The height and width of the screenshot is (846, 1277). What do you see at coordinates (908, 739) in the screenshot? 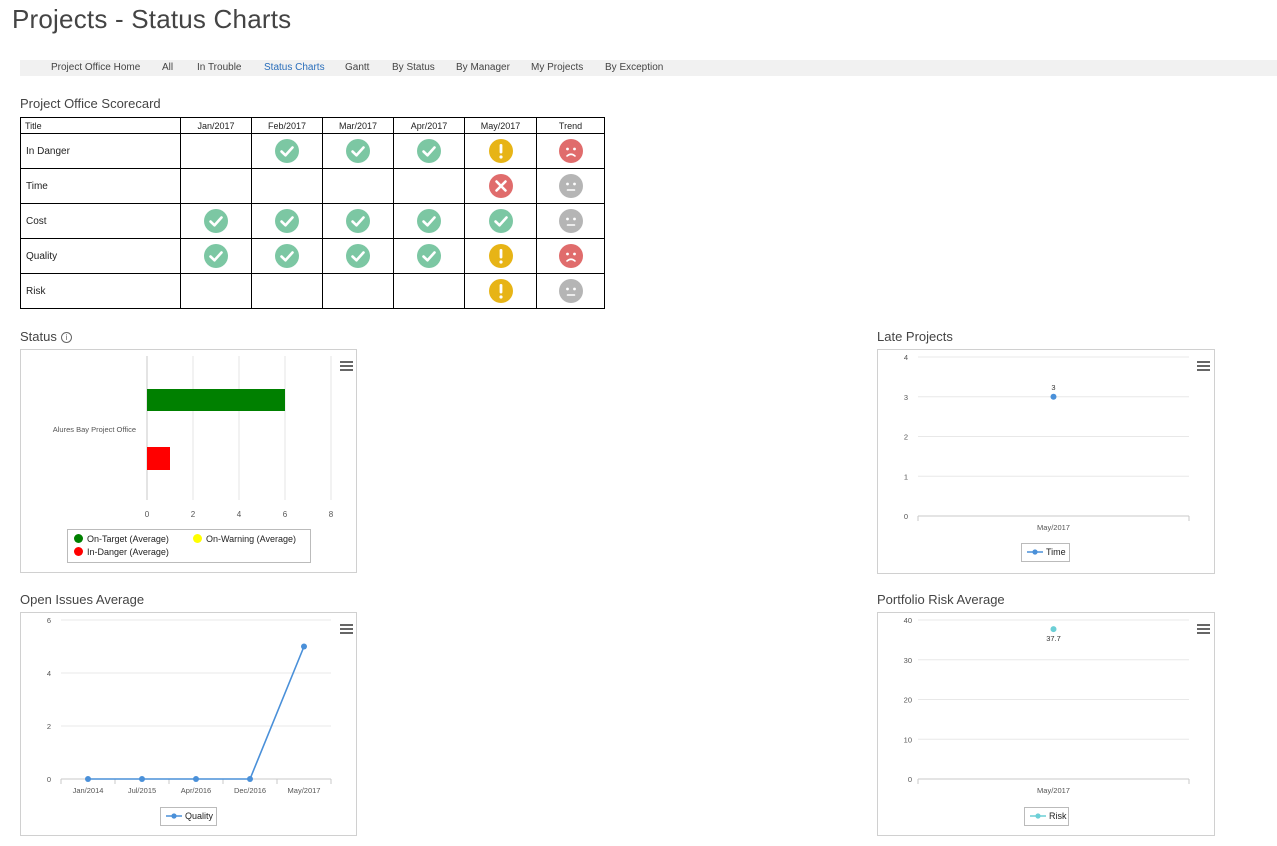
I see `y-tick-label: 10` at bounding box center [908, 739].